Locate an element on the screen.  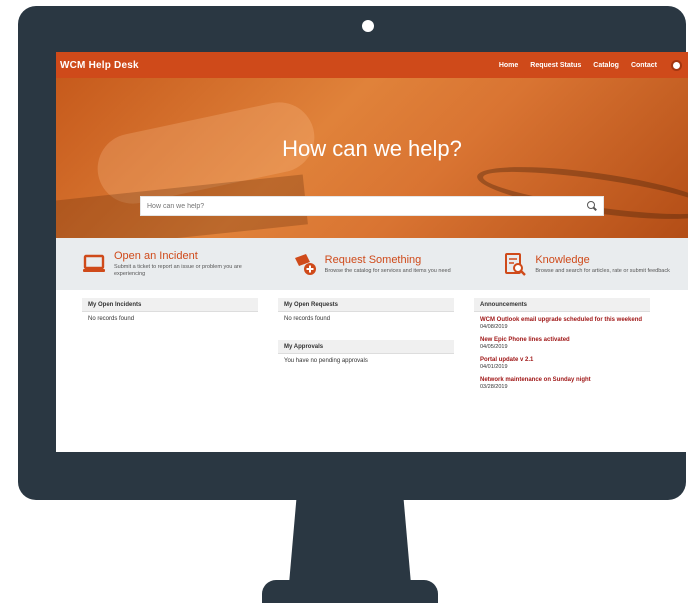
column-left: My Open Incidents No records found is located at coordinates (170, 319).